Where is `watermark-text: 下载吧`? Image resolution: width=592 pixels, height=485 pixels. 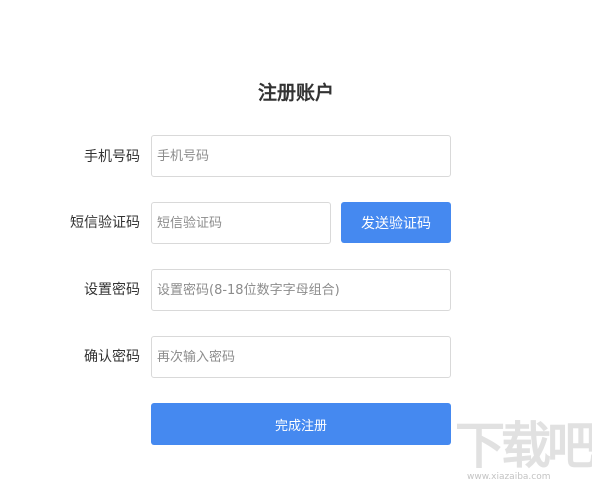 watermark-text: 下载吧 is located at coordinates (523, 446).